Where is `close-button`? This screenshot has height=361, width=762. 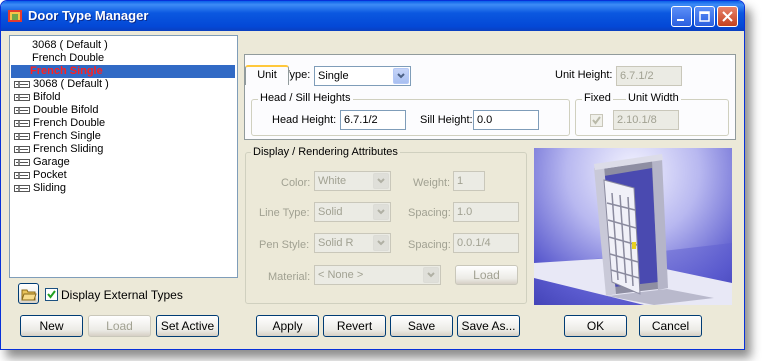
close-button is located at coordinates (727, 16).